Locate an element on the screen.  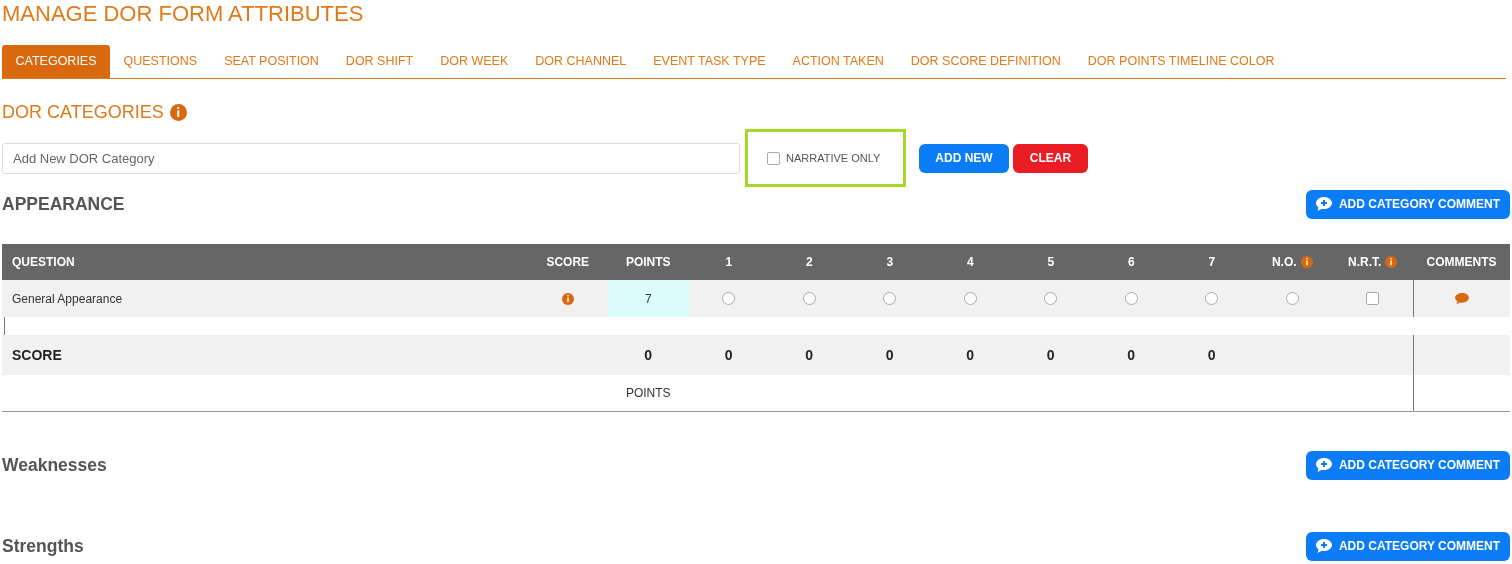
column-label: SCORE is located at coordinates (568, 262).